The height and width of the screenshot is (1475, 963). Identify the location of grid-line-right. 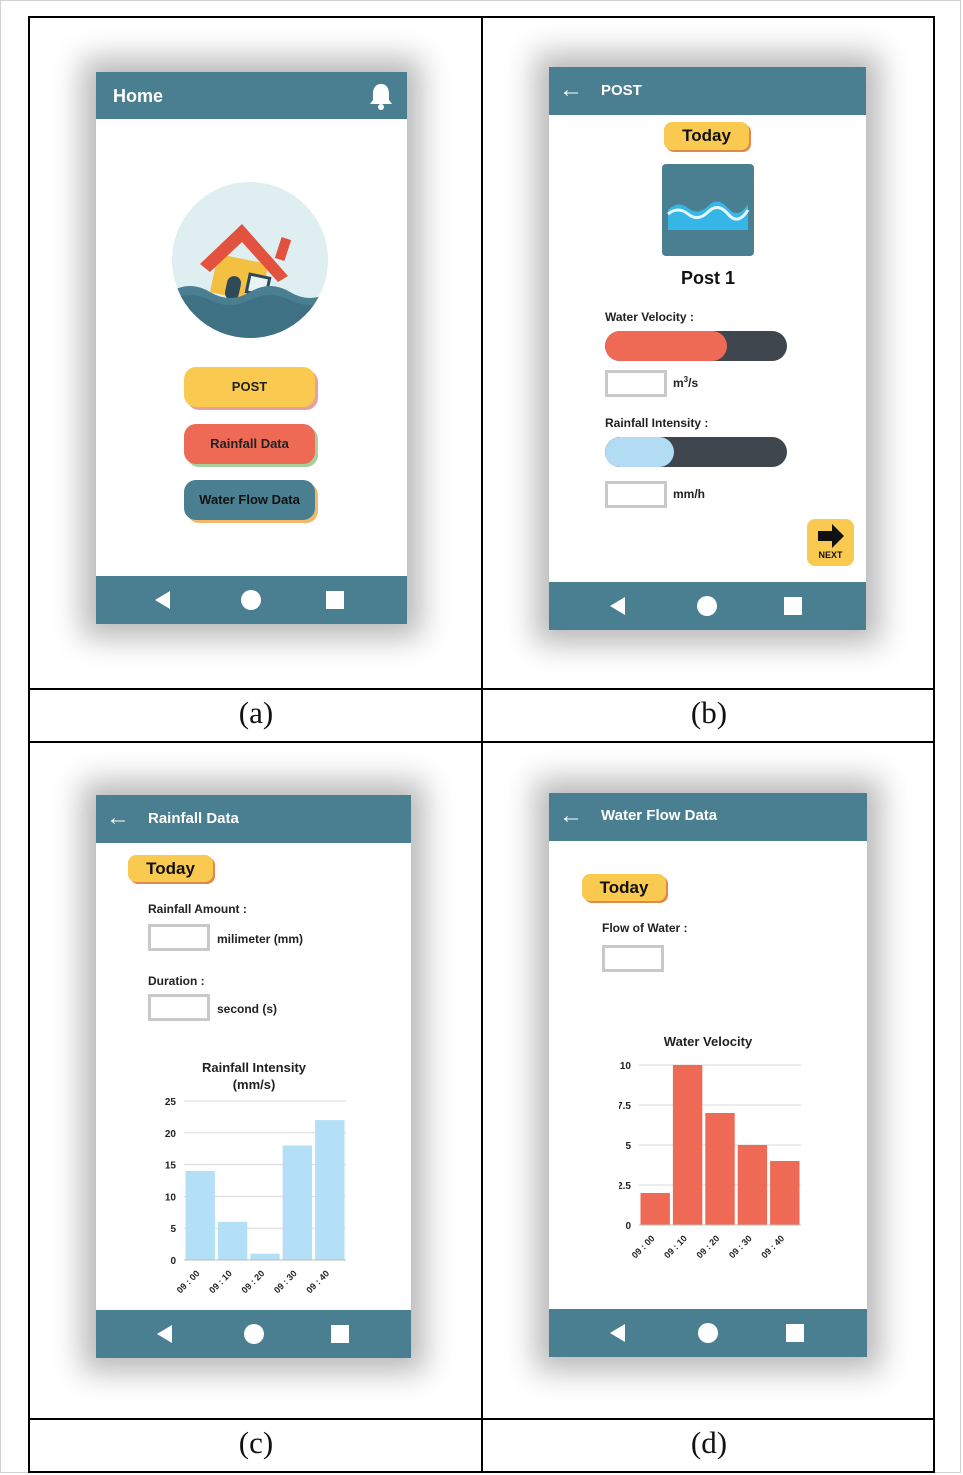
(934, 744).